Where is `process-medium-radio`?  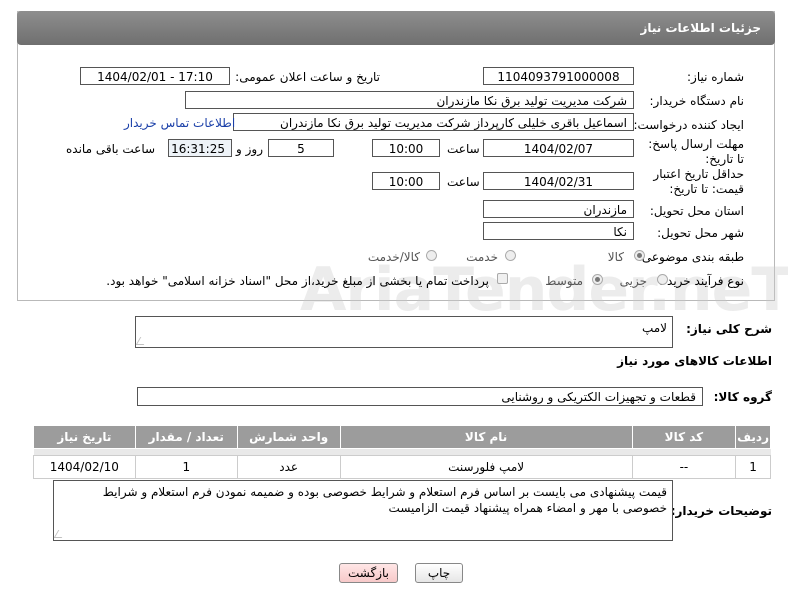
process-medium-radio is located at coordinates (597, 279).